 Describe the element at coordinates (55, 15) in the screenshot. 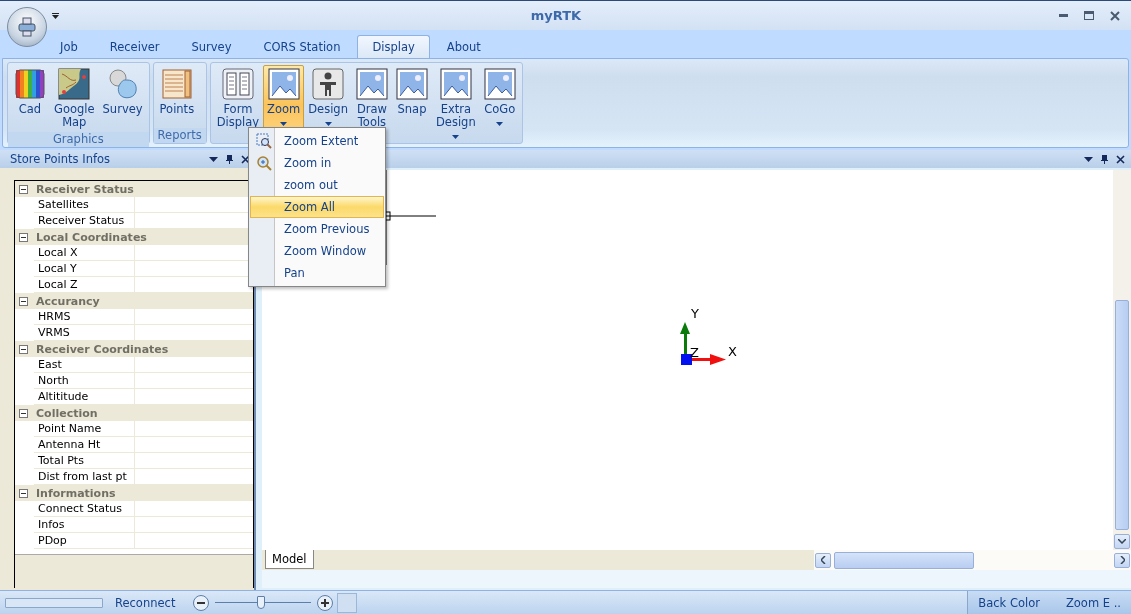

I see `customize-toolbar-icon` at that location.